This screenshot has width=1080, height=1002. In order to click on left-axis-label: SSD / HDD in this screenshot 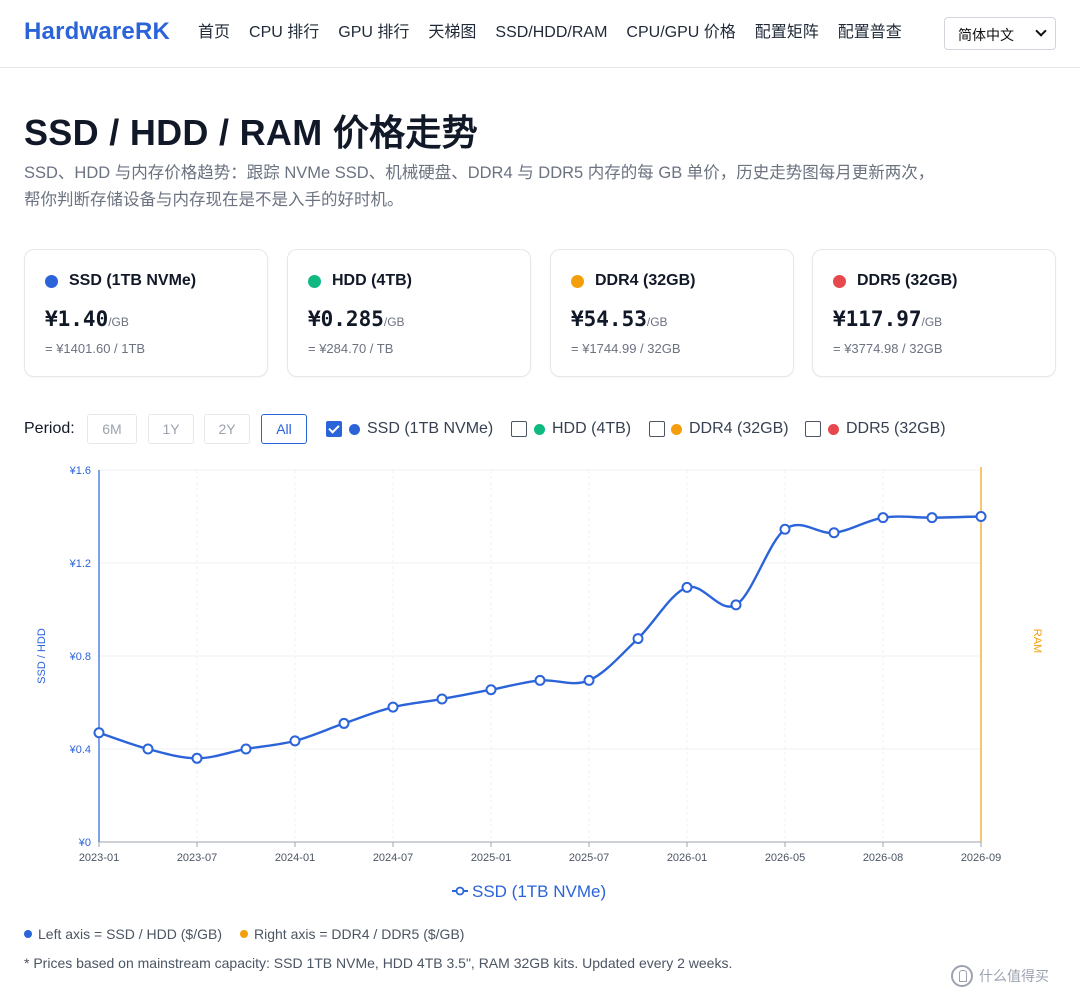, I will do `click(42, 656)`.